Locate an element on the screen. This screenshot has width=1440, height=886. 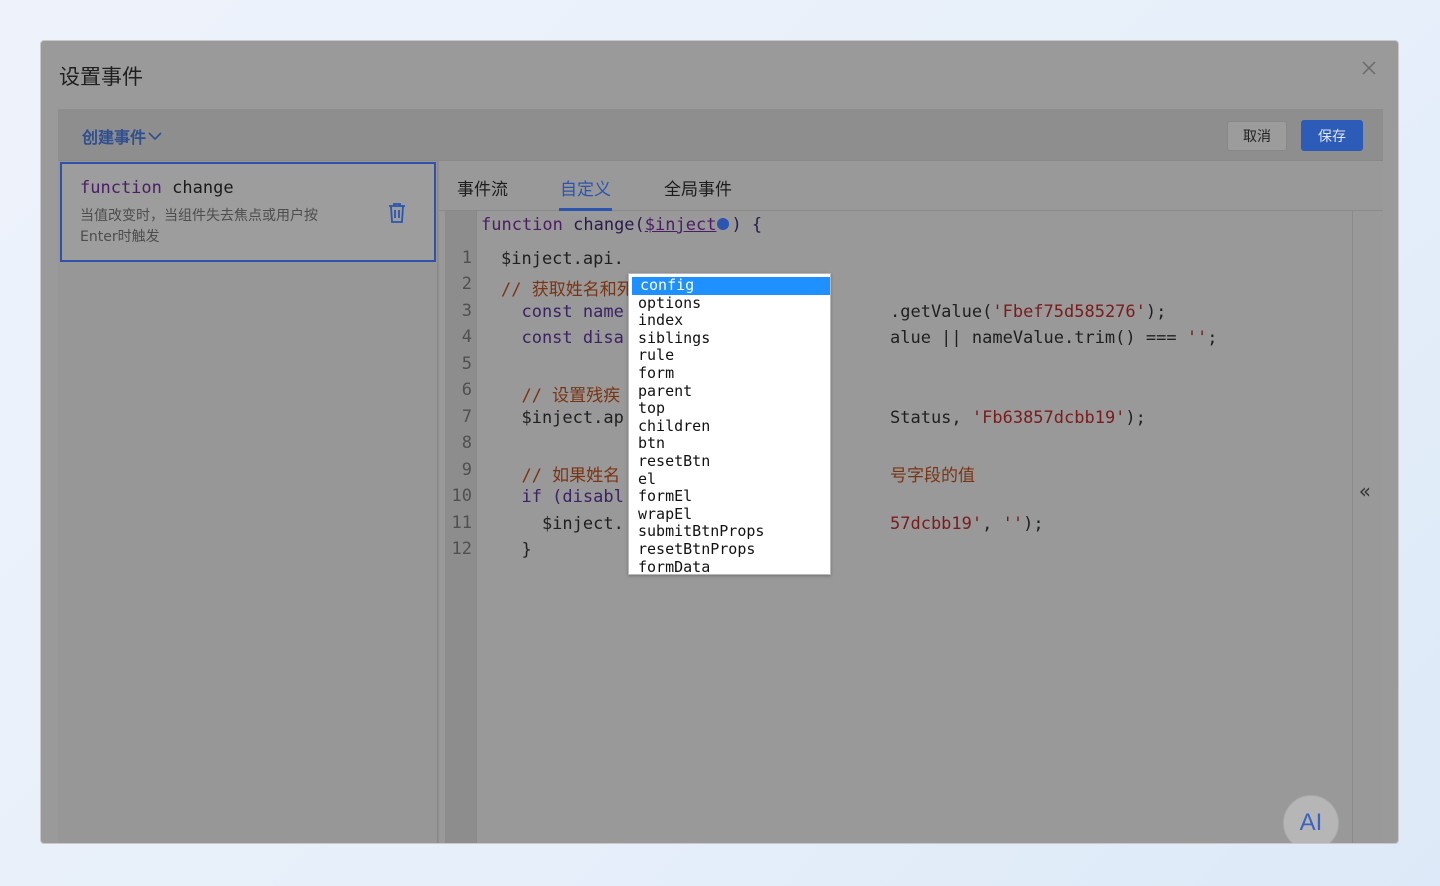
tab-event-flow: 事件流 is located at coordinates (482, 187).